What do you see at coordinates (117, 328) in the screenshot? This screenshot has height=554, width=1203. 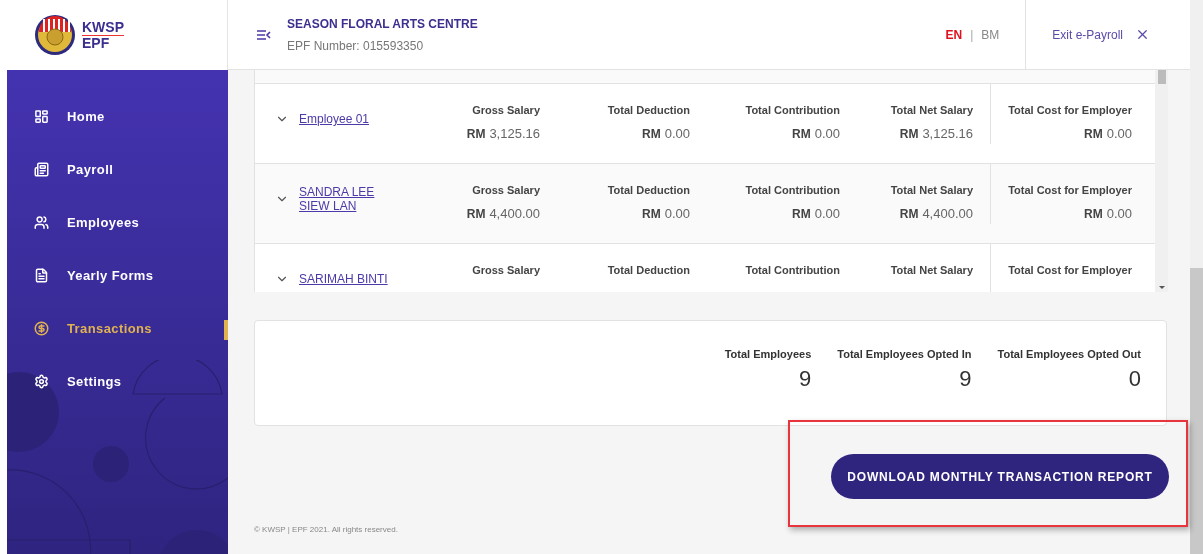 I see `sidebar-item: Transactions` at bounding box center [117, 328].